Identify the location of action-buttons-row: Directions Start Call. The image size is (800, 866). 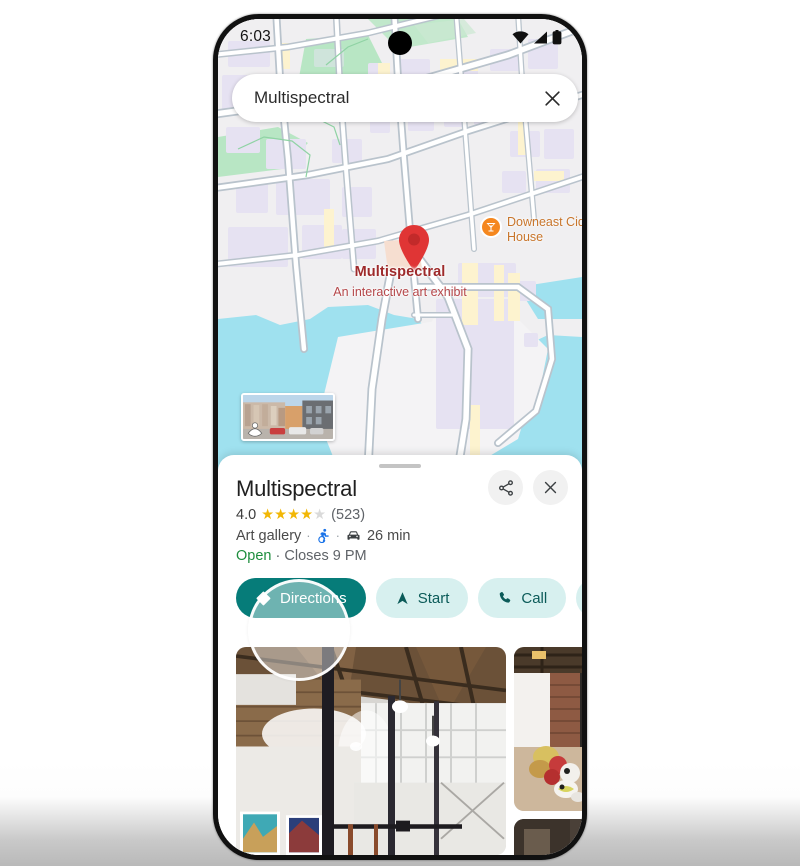
(400, 591).